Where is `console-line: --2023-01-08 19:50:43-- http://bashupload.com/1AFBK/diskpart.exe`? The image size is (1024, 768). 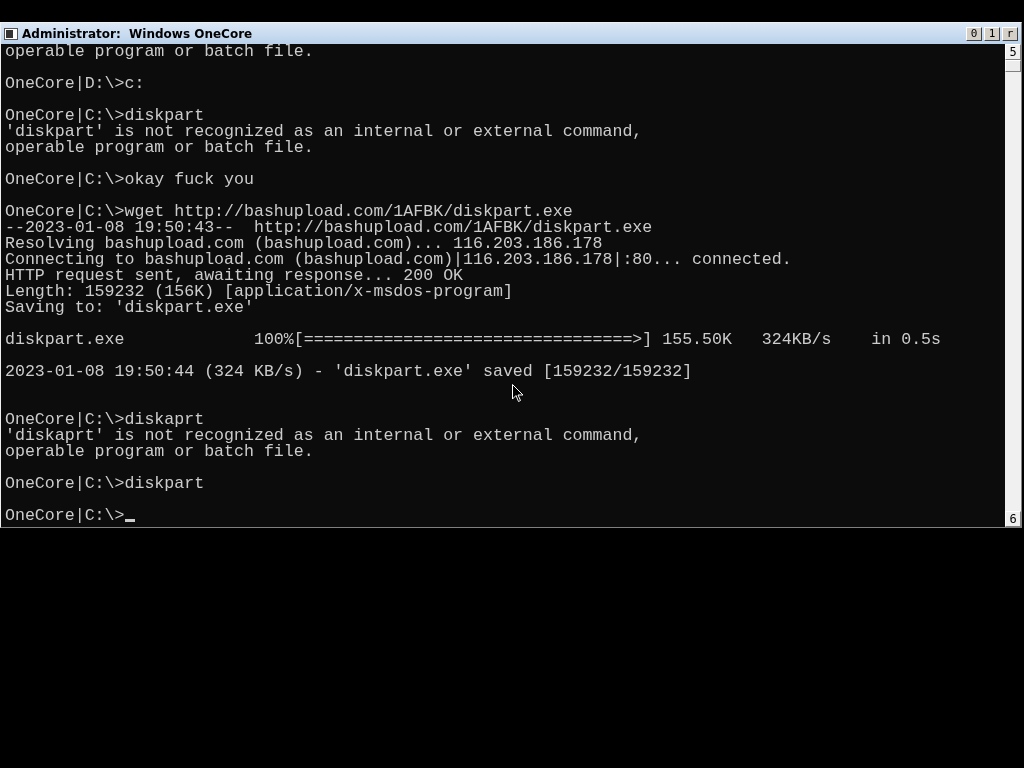
console-line: --2023-01-08 19:50:43-- http://bashupload.com/1AFBK/diskpart.exe is located at coordinates (329, 227).